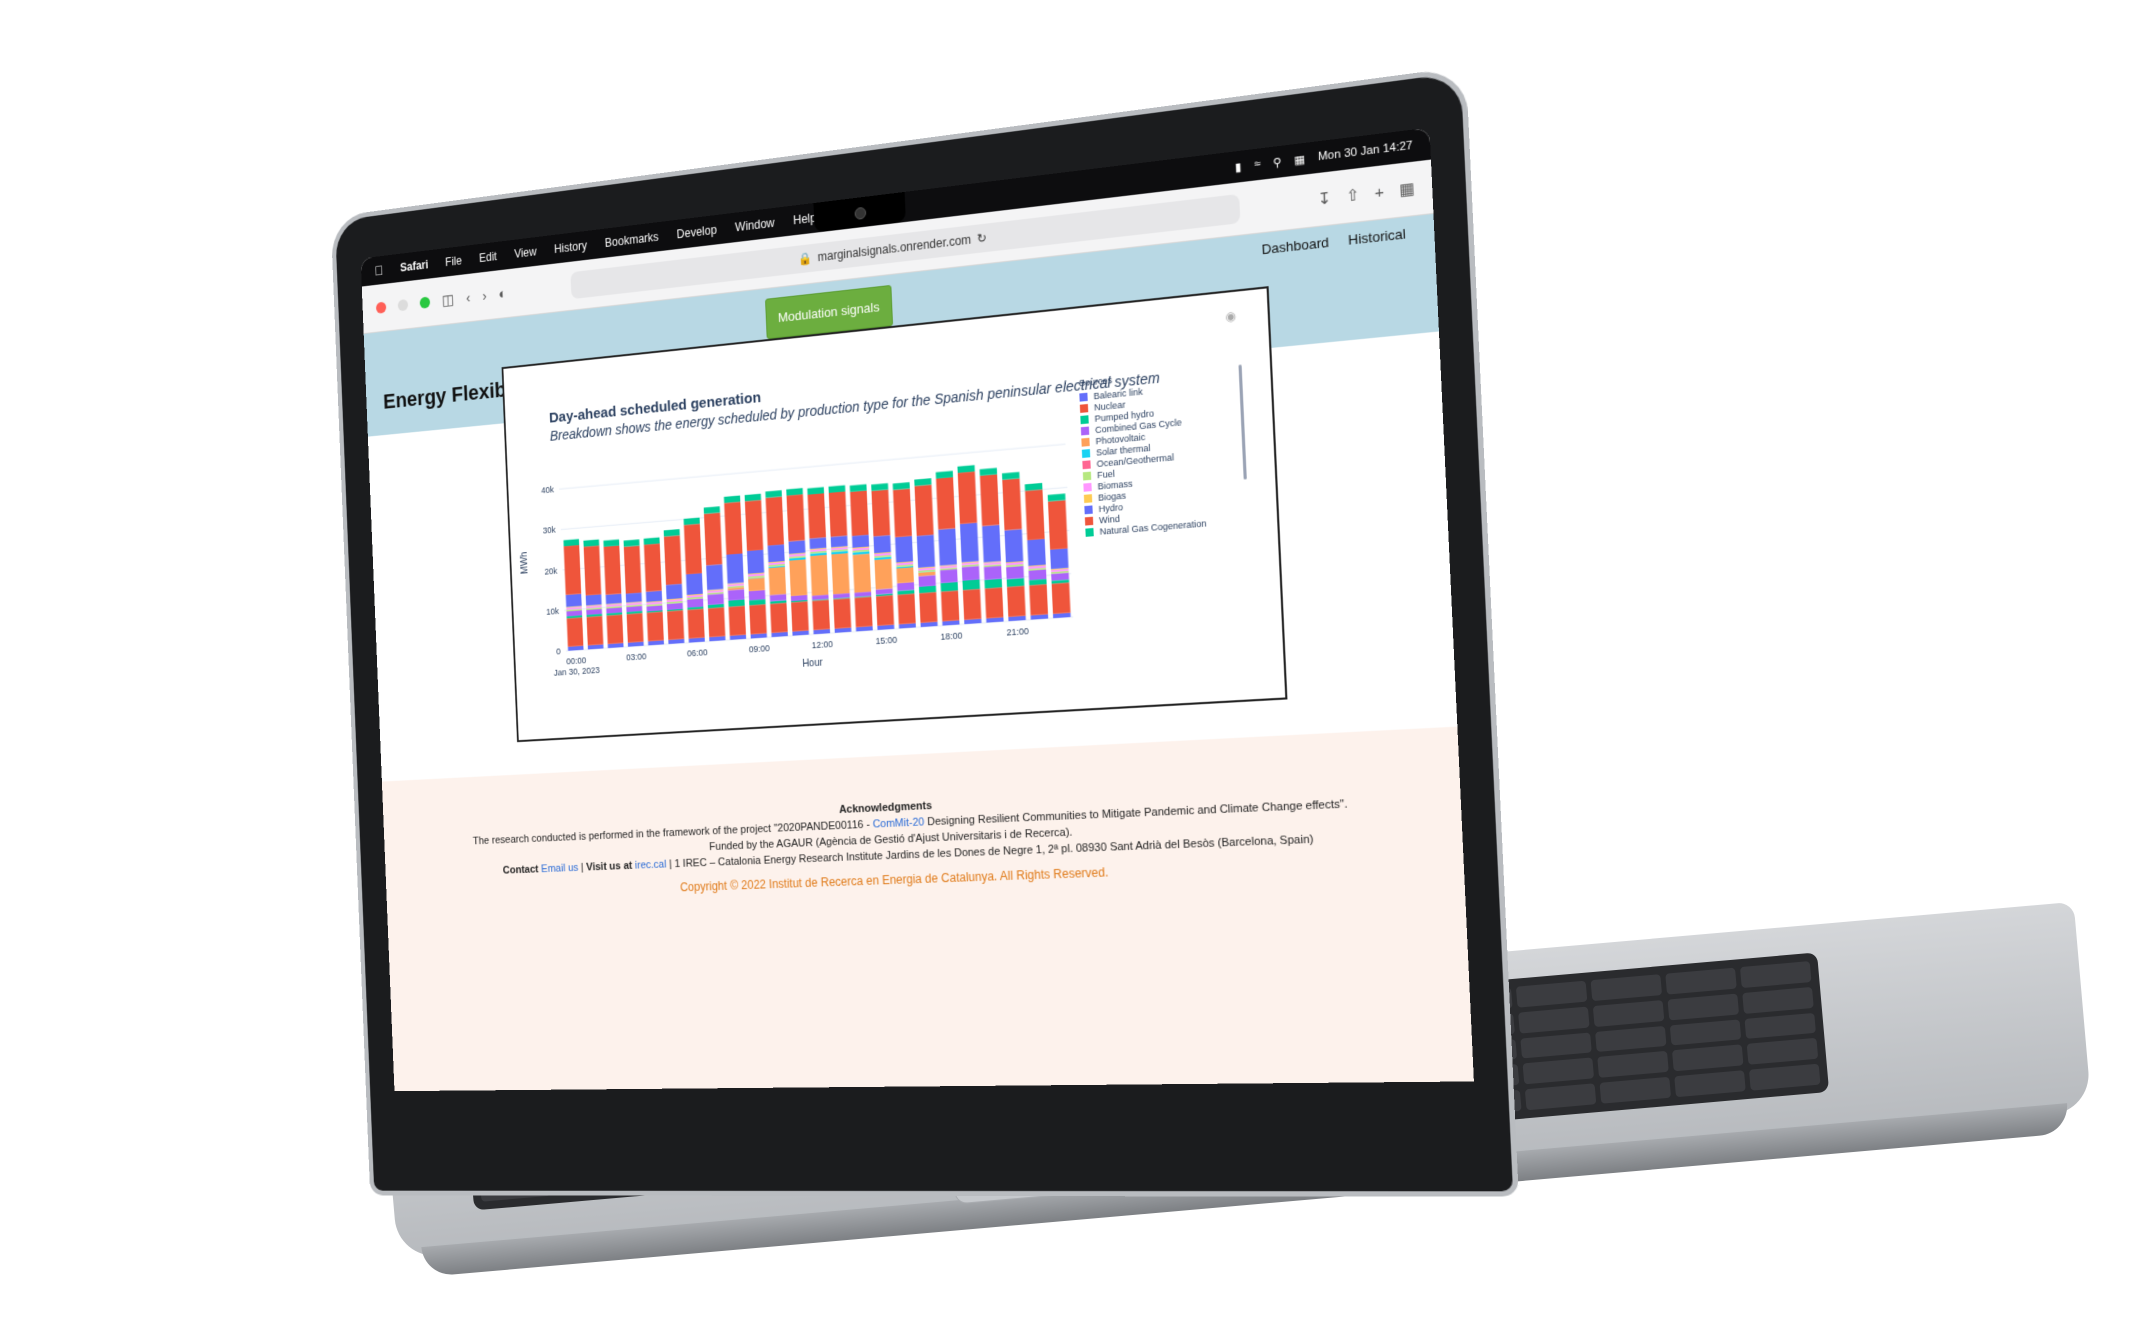  Describe the element at coordinates (521, 870) in the screenshot. I see `contact-label: Contact` at that location.